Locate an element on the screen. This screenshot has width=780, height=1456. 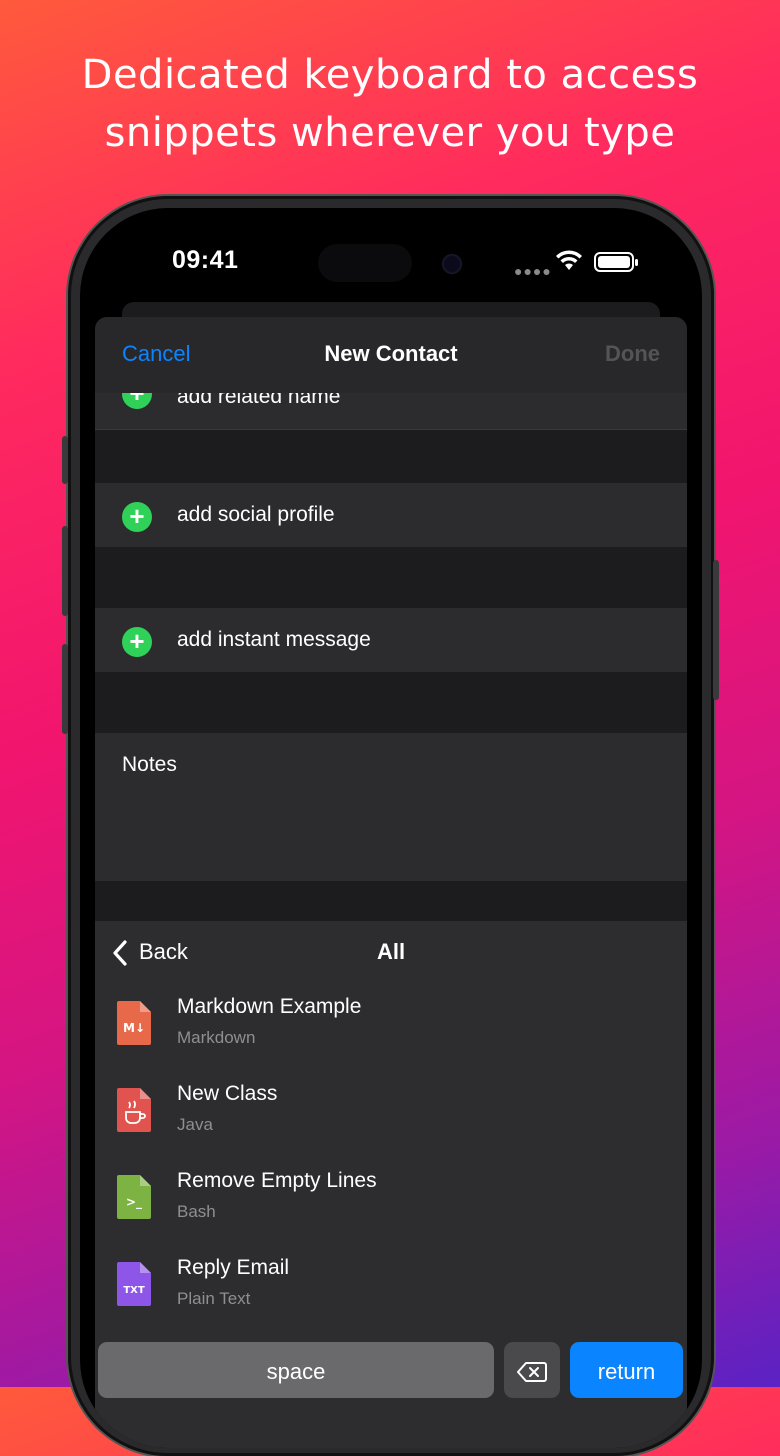
snippet-language: Markdown is located at coordinates (216, 1037).